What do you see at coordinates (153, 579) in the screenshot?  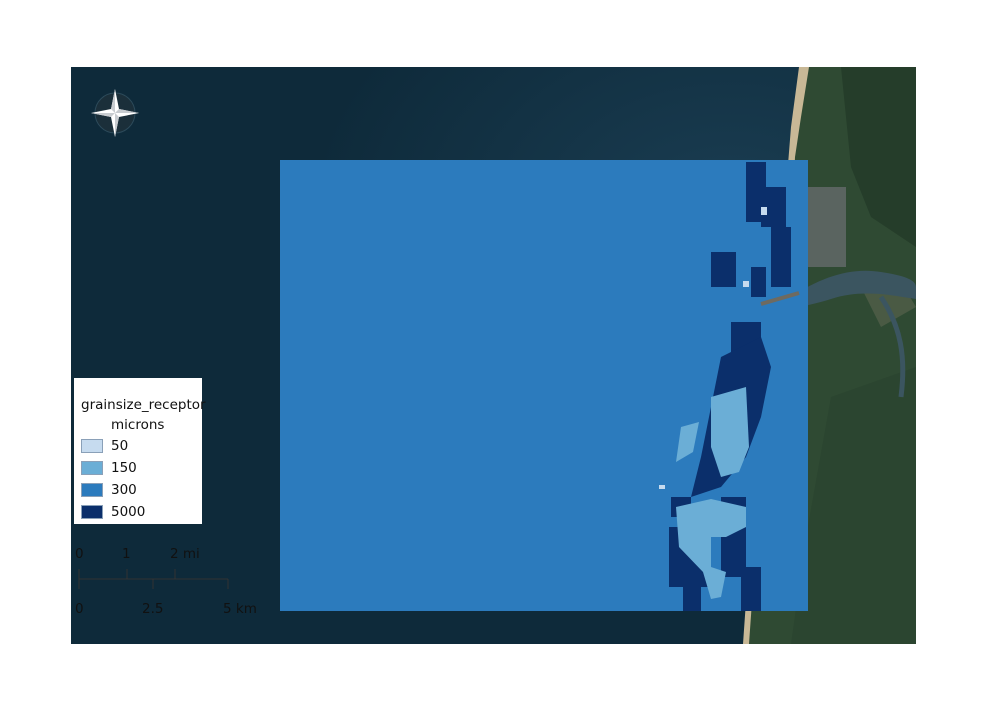 I see `scale-bar-lines` at bounding box center [153, 579].